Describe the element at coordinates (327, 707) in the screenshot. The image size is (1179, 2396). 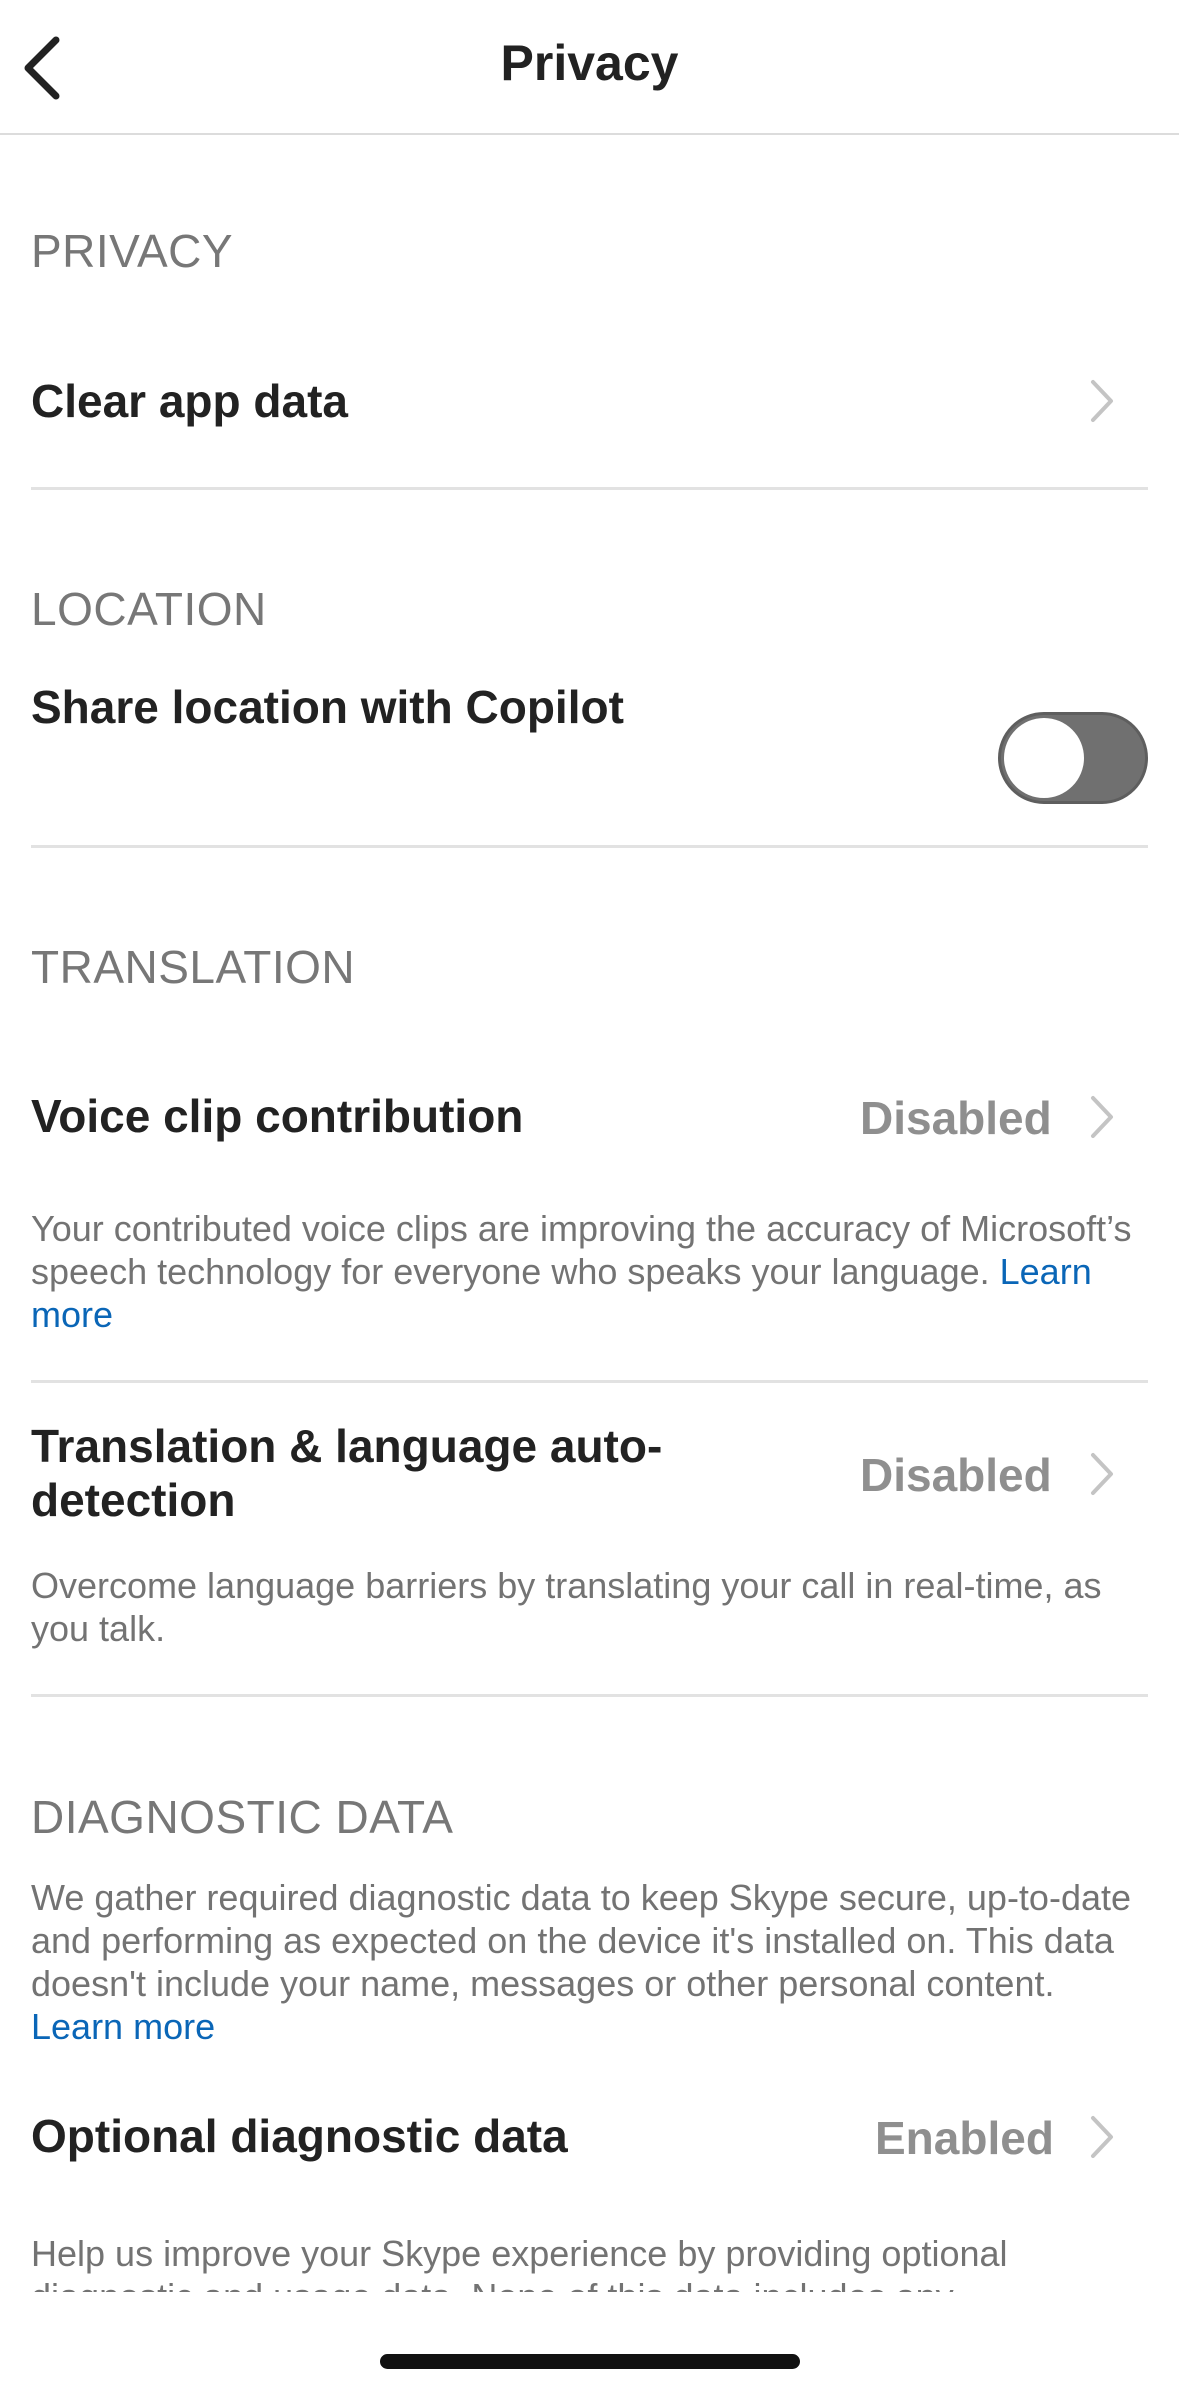
I see `share-location-label: Share location with Copilot` at that location.